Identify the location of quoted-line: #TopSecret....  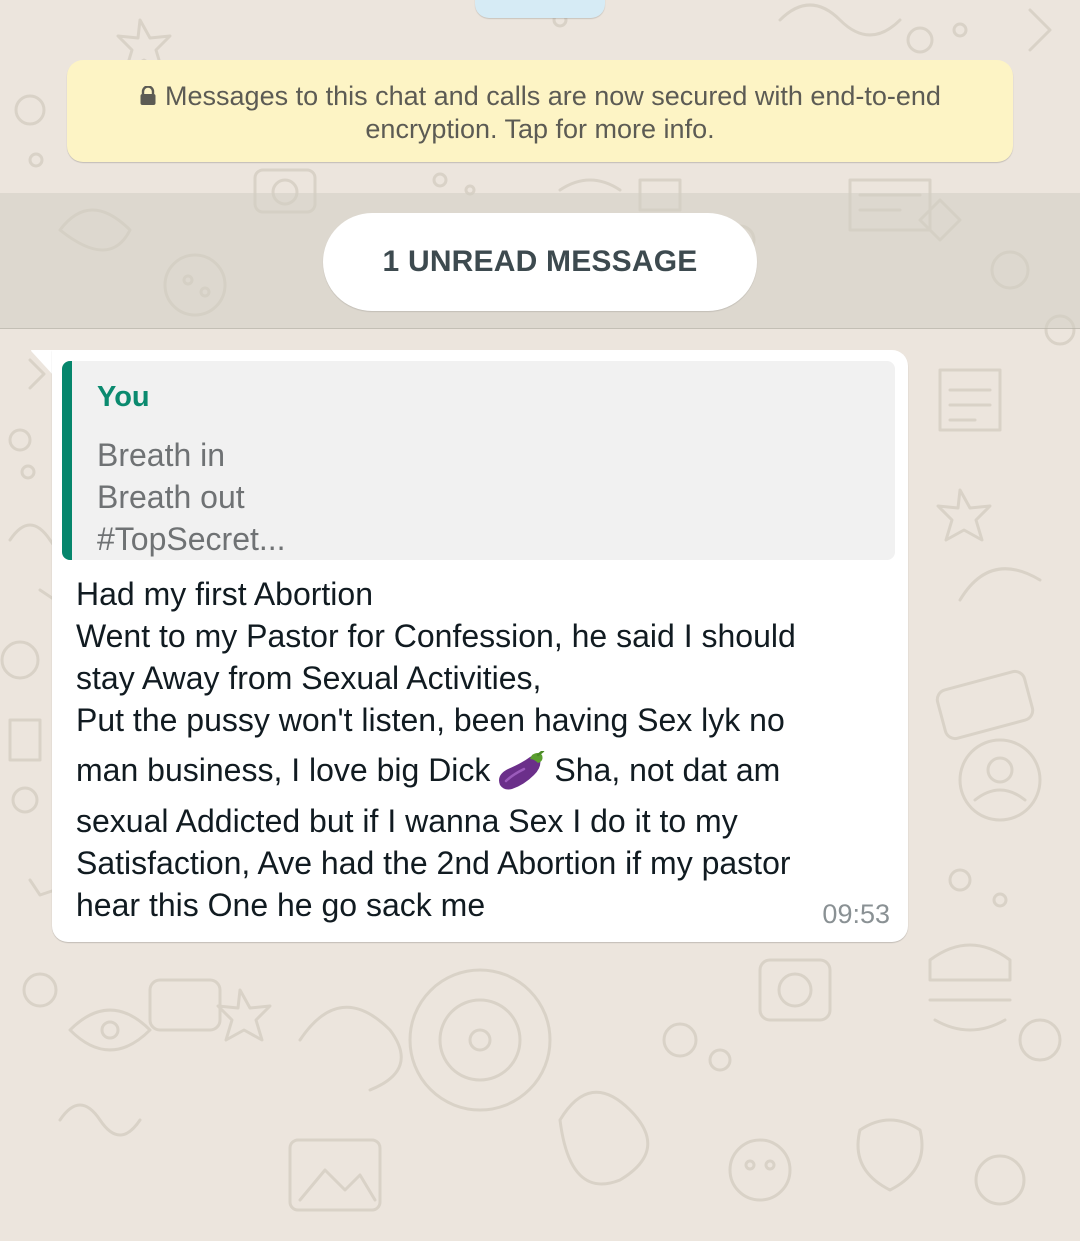
(191, 539).